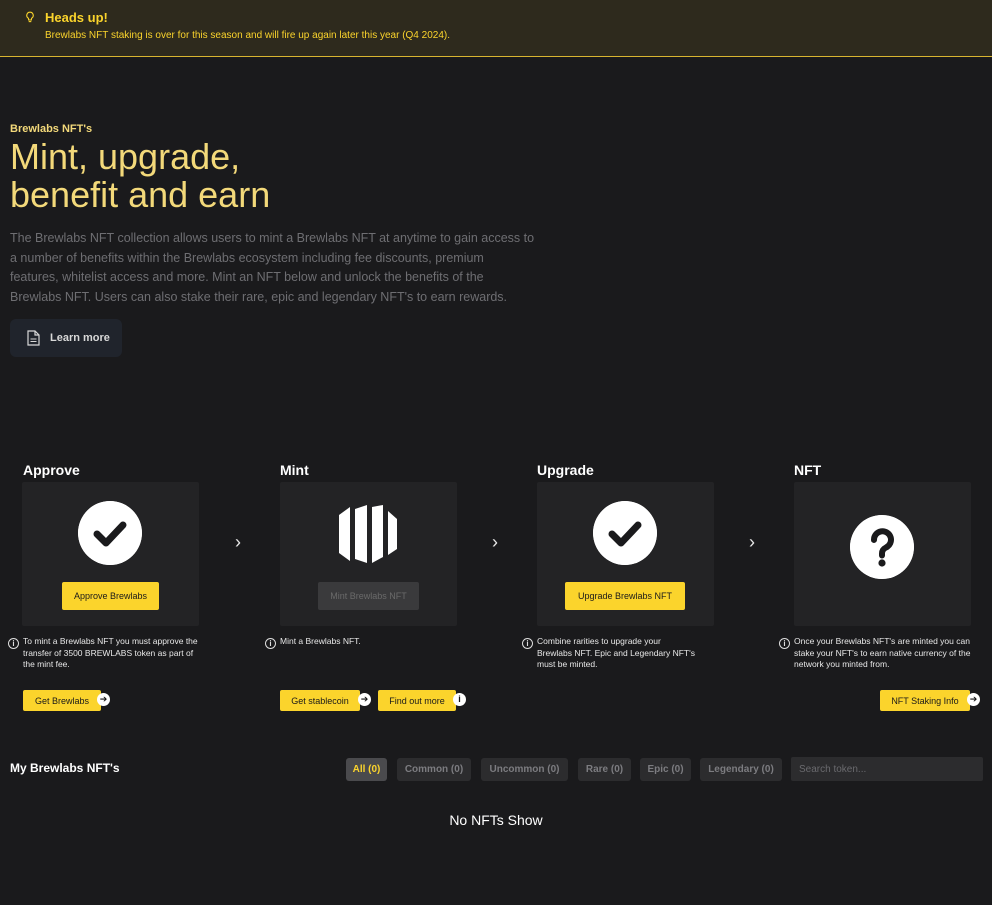 The image size is (992, 905). Describe the element at coordinates (368, 596) in the screenshot. I see `mint-brewlabs-nft-button: Mint Brewlabs NFT` at that location.